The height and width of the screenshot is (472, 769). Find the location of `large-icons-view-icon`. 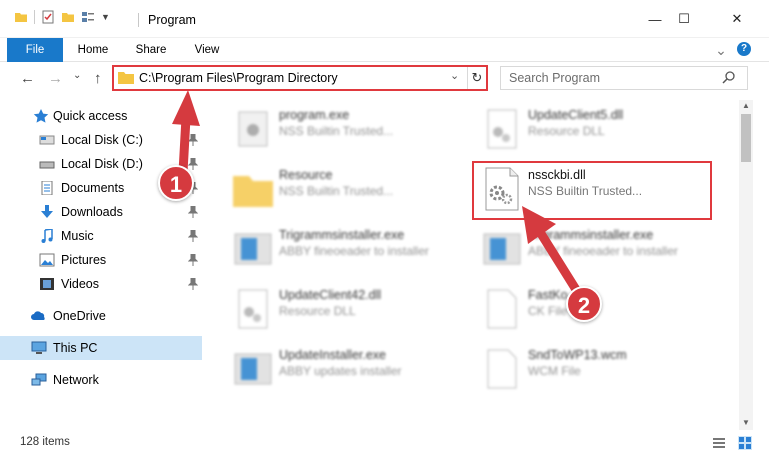

large-icons-view-icon is located at coordinates (745, 443).